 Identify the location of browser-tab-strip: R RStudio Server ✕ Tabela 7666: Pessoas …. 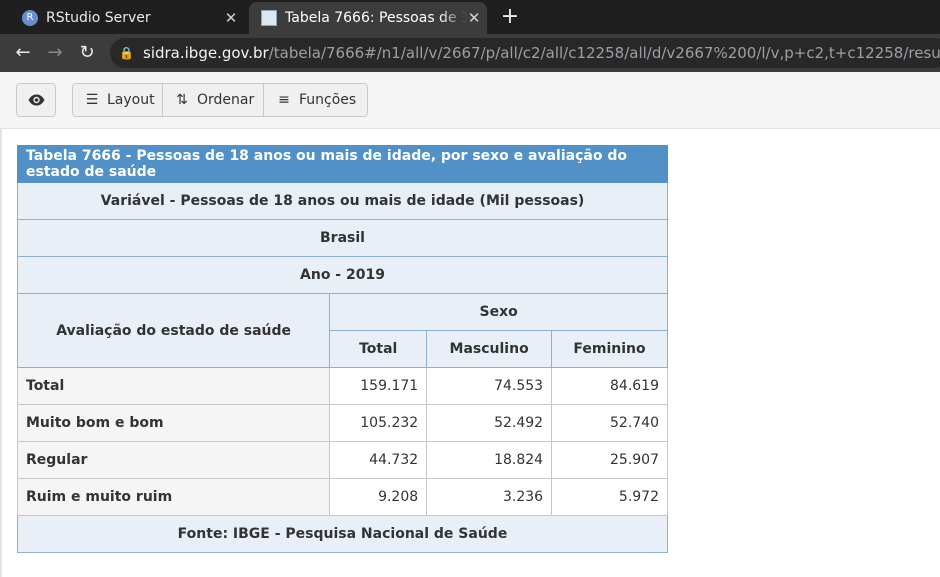
(470, 17).